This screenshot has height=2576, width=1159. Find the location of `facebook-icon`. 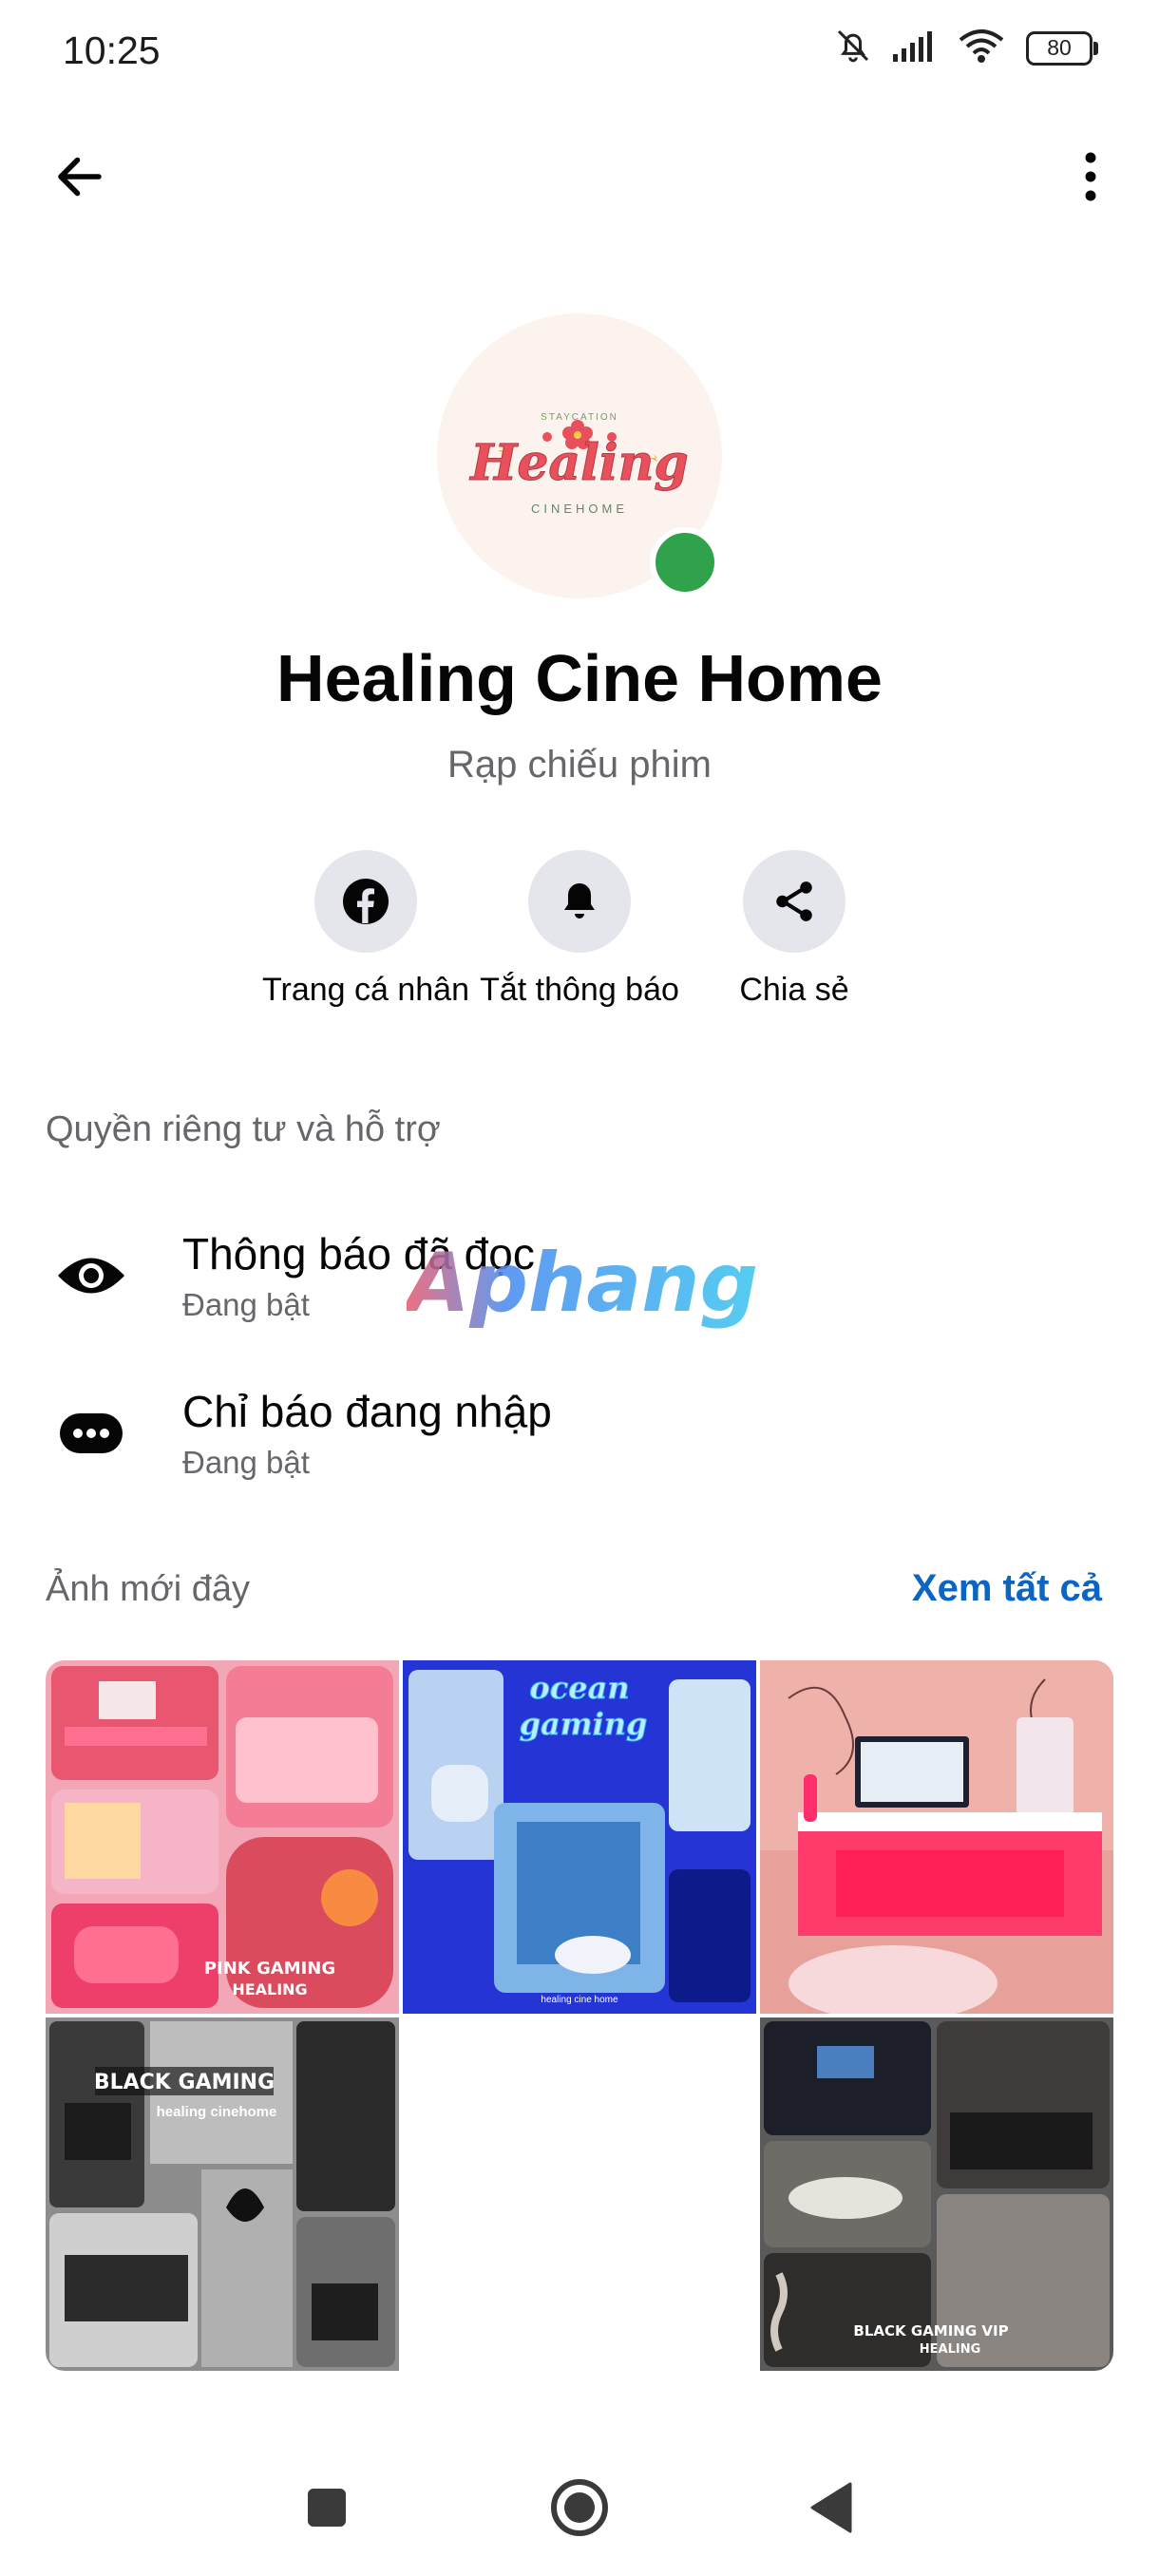

facebook-icon is located at coordinates (366, 901).